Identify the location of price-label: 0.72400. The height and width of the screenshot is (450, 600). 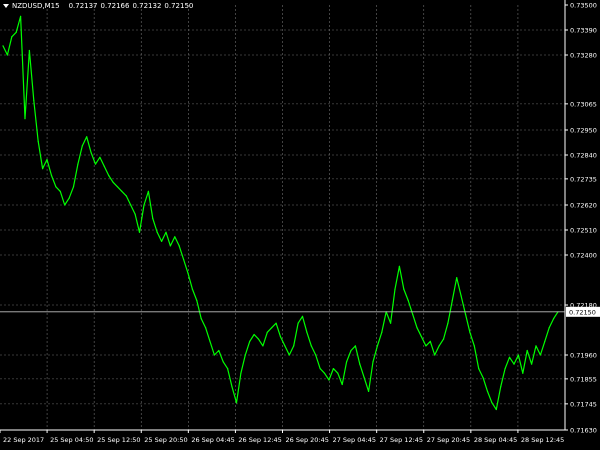
(583, 256).